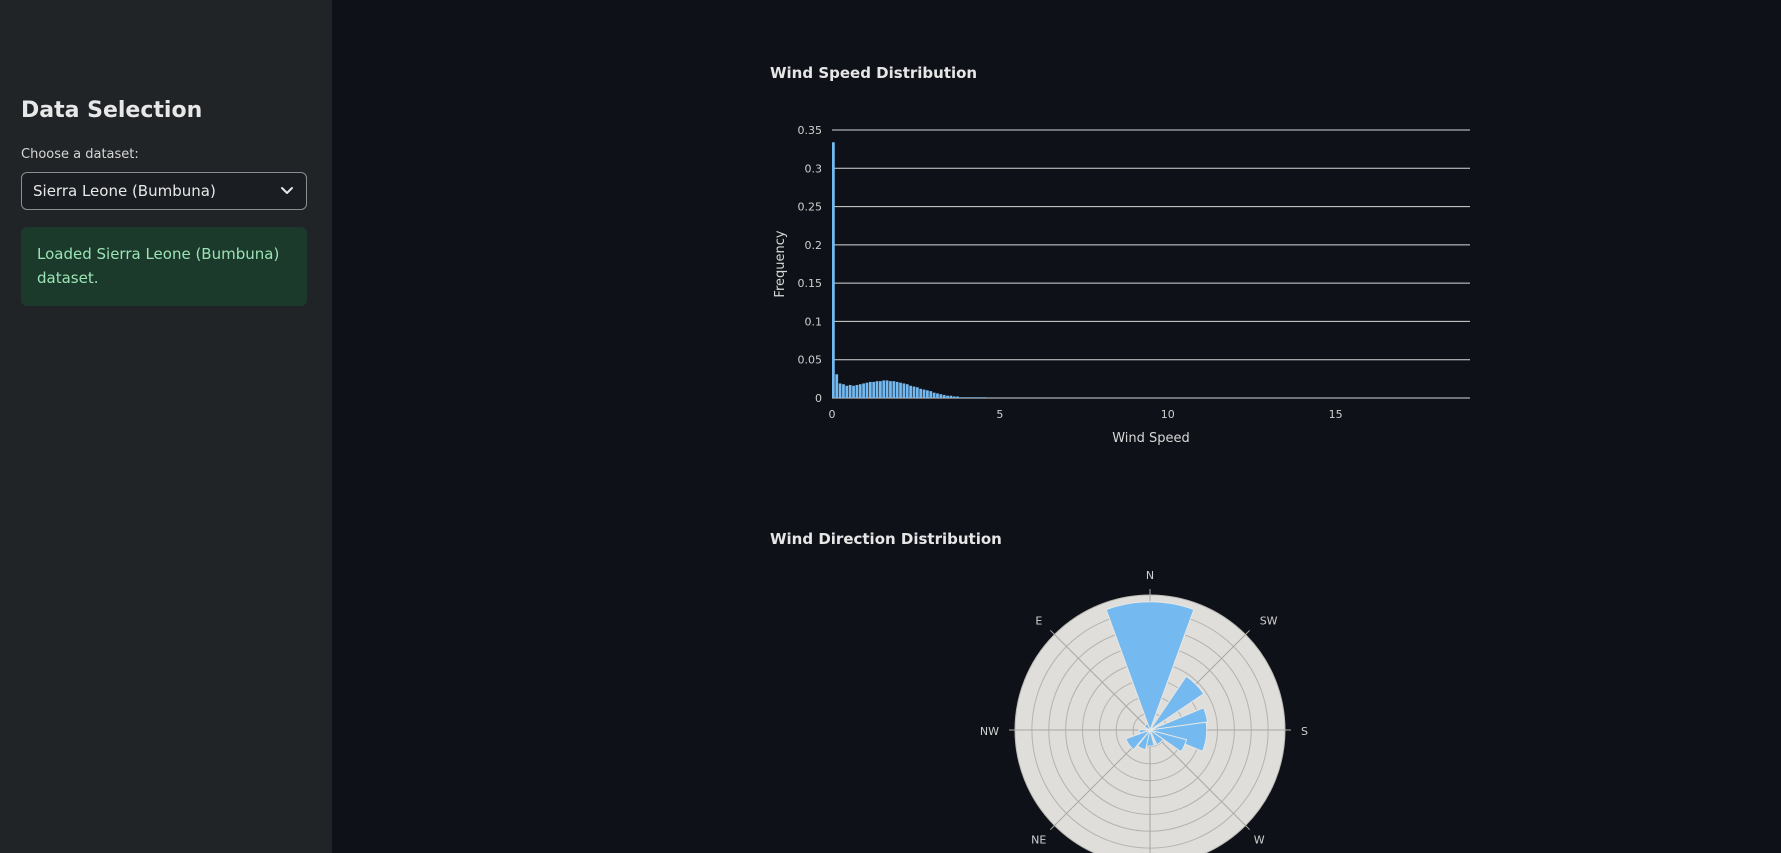  What do you see at coordinates (810, 360) in the screenshot?
I see `y-tick-label: 0.05` at bounding box center [810, 360].